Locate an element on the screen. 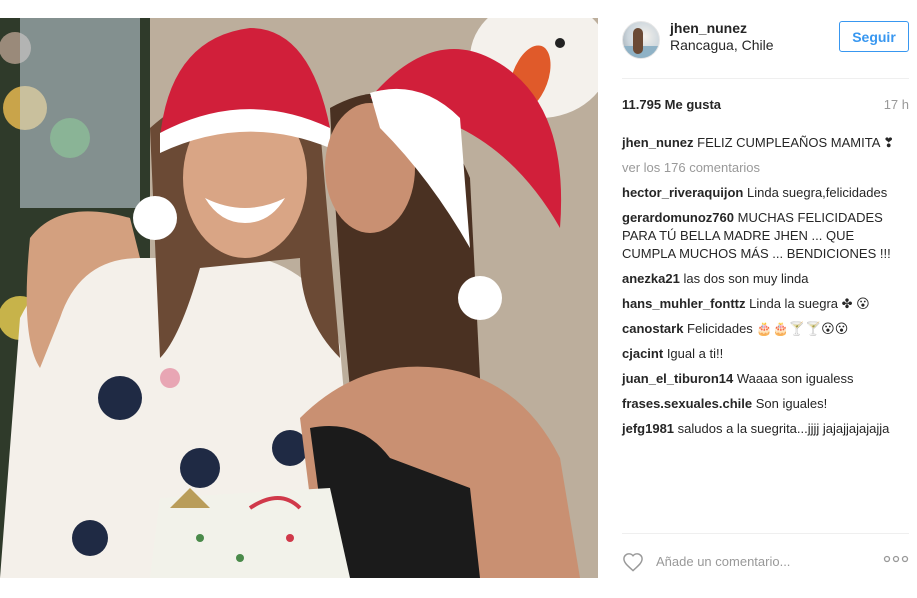  comment-author: anezka21 is located at coordinates (651, 278).